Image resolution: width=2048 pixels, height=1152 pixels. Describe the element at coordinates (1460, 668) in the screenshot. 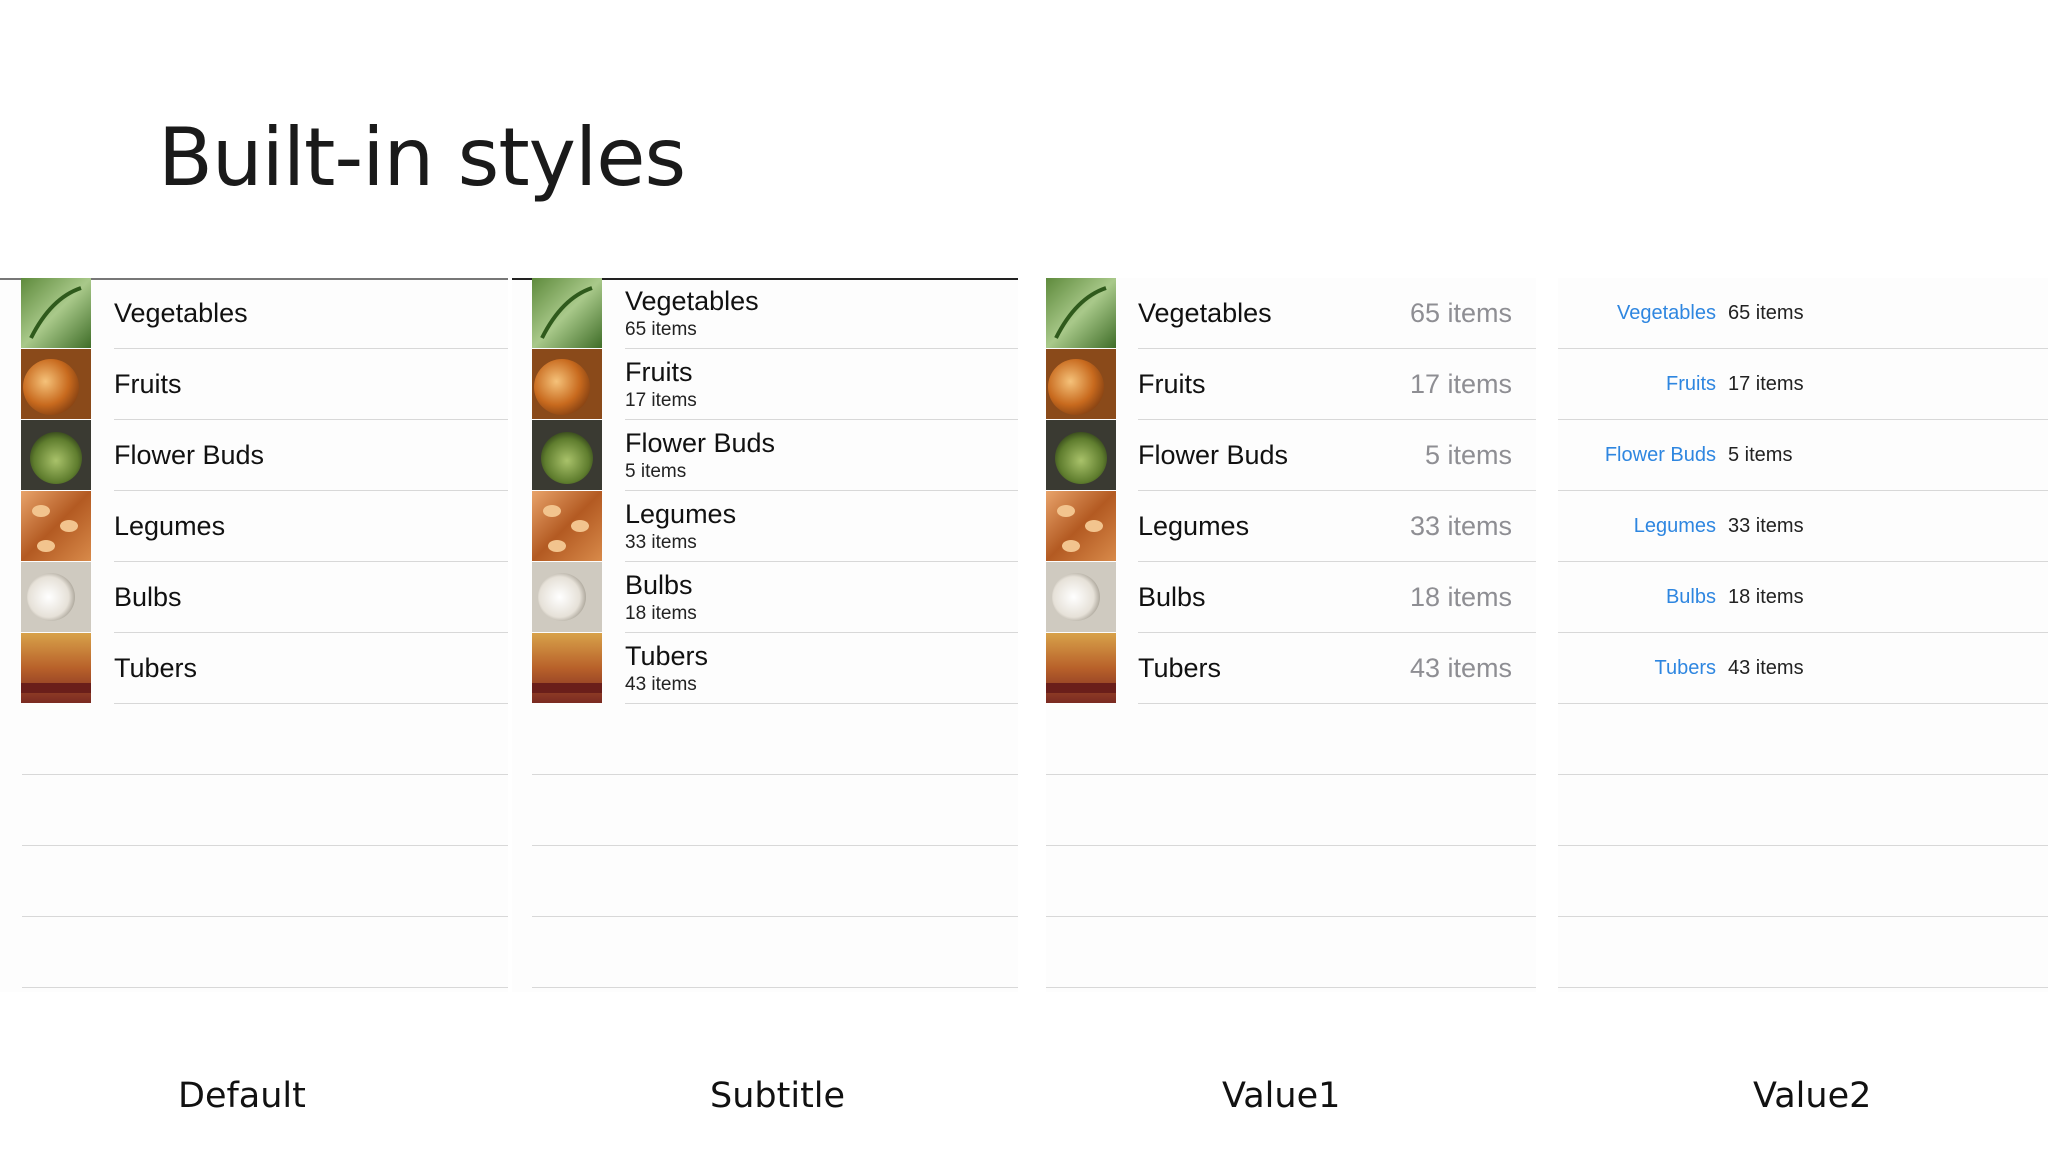

I see `row-detail: 43 items` at that location.